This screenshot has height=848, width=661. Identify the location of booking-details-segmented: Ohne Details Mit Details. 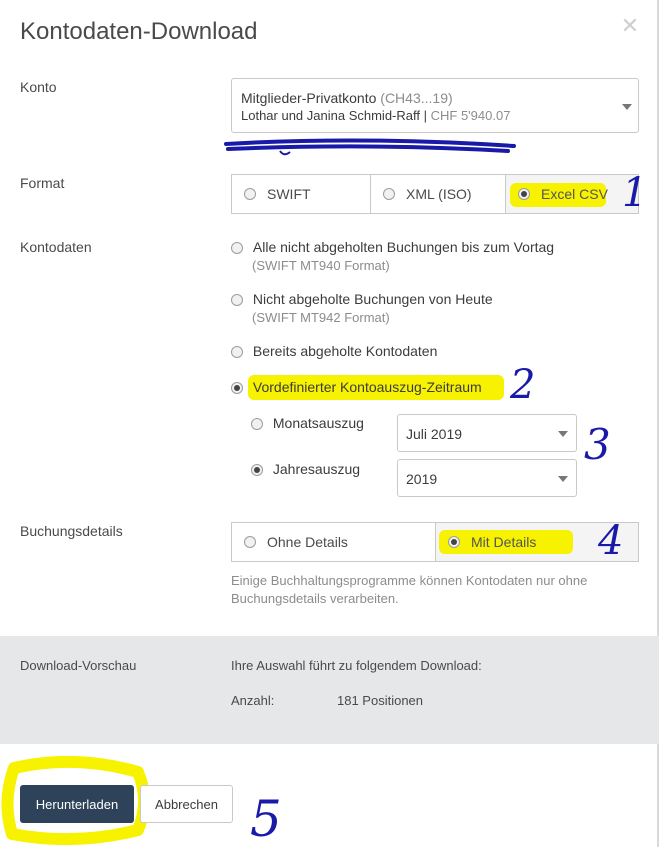
(435, 542).